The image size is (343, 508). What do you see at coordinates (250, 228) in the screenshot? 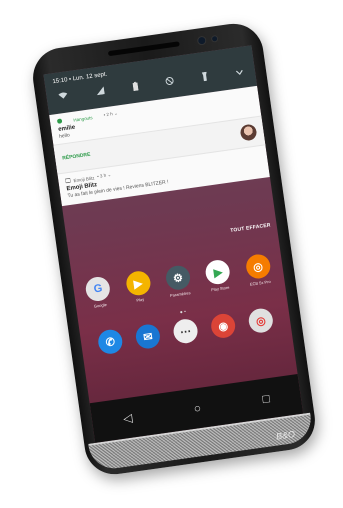
I see `dismiss-all-button: TOUT EFFACER` at bounding box center [250, 228].